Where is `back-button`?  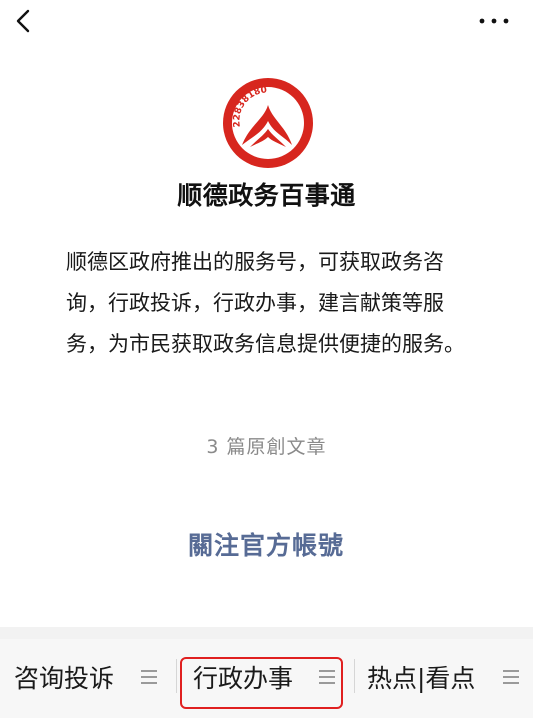 back-button is located at coordinates (25, 21).